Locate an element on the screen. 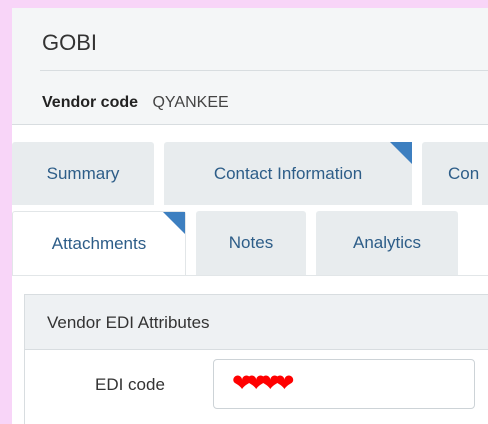 This screenshot has width=488, height=424. vendor-code-label: Vendor code is located at coordinates (90, 102).